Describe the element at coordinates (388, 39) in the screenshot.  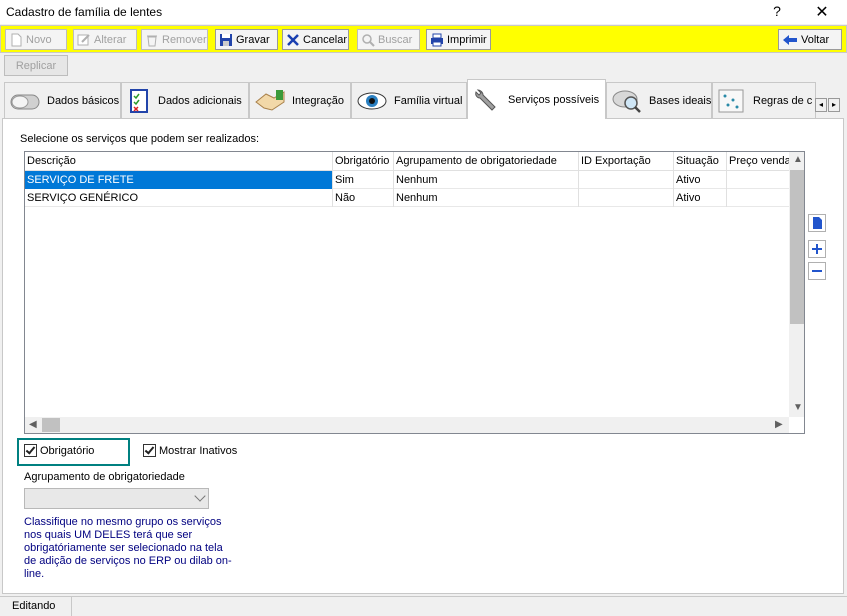
I see `buscar-button: Buscar` at that location.